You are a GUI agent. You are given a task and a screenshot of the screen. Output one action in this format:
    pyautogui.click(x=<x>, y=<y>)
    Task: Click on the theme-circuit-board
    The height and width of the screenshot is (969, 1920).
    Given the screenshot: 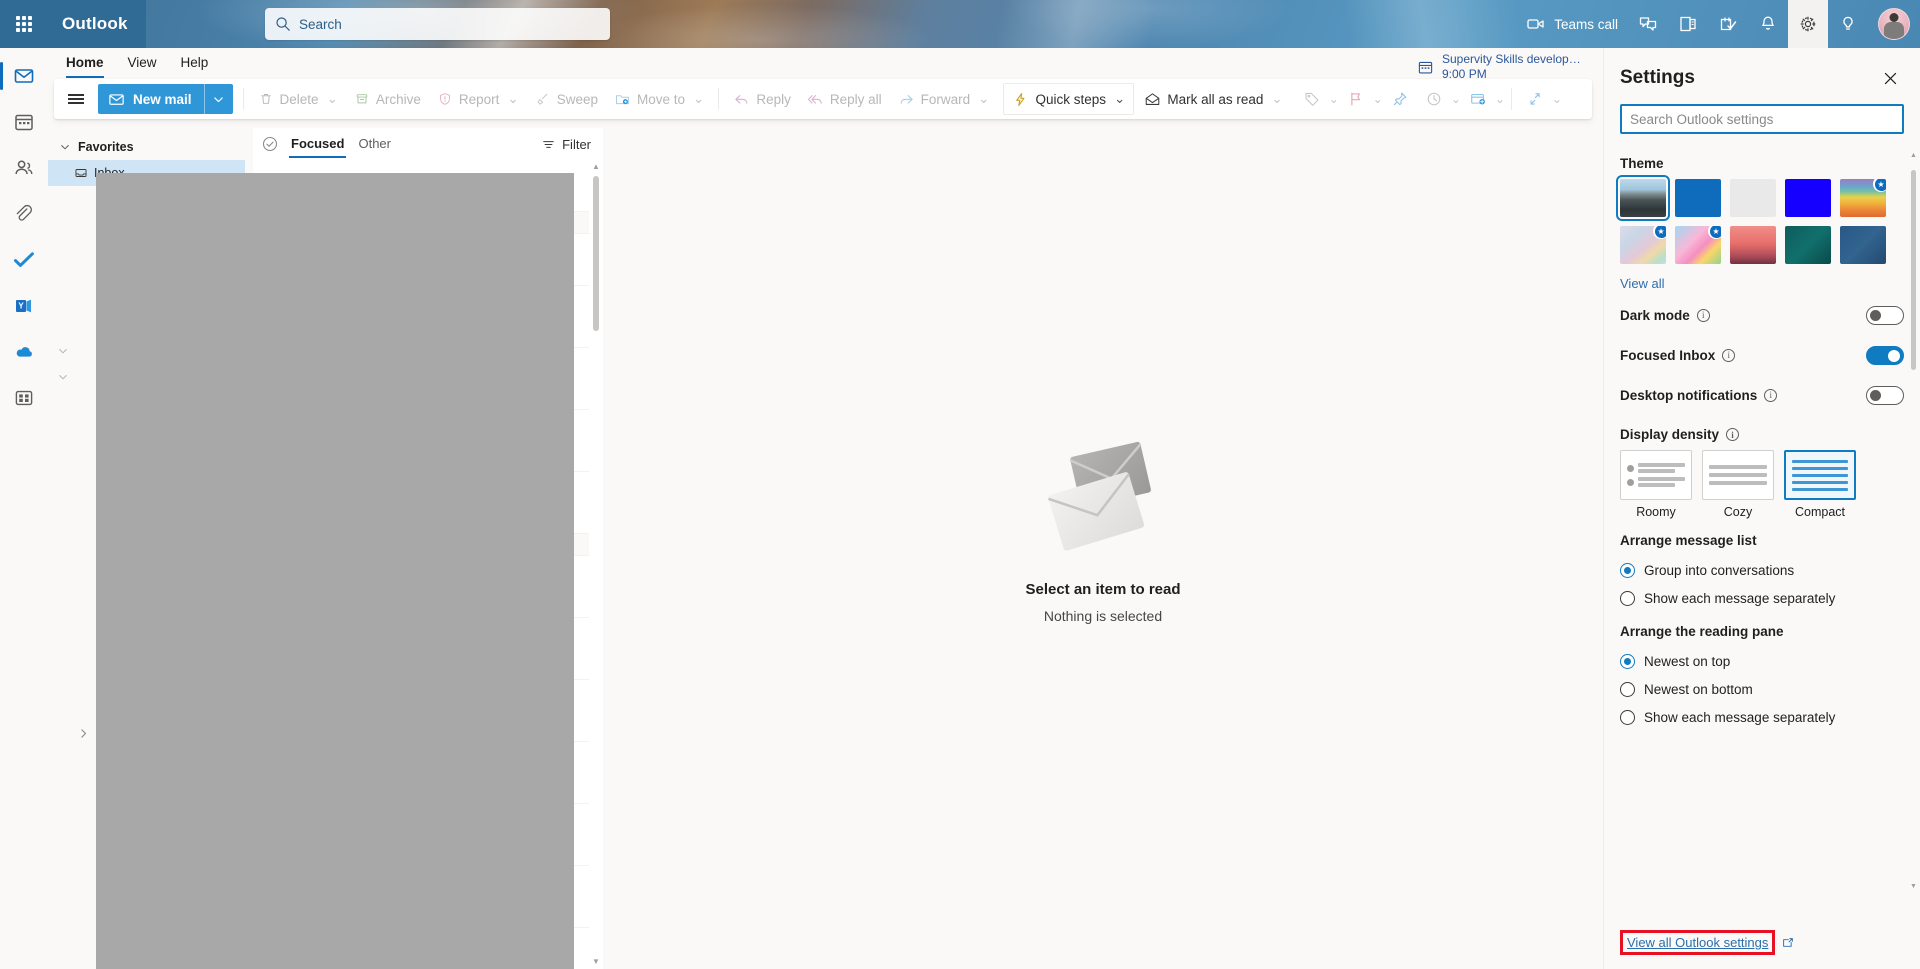 What is the action you would take?
    pyautogui.click(x=1808, y=245)
    